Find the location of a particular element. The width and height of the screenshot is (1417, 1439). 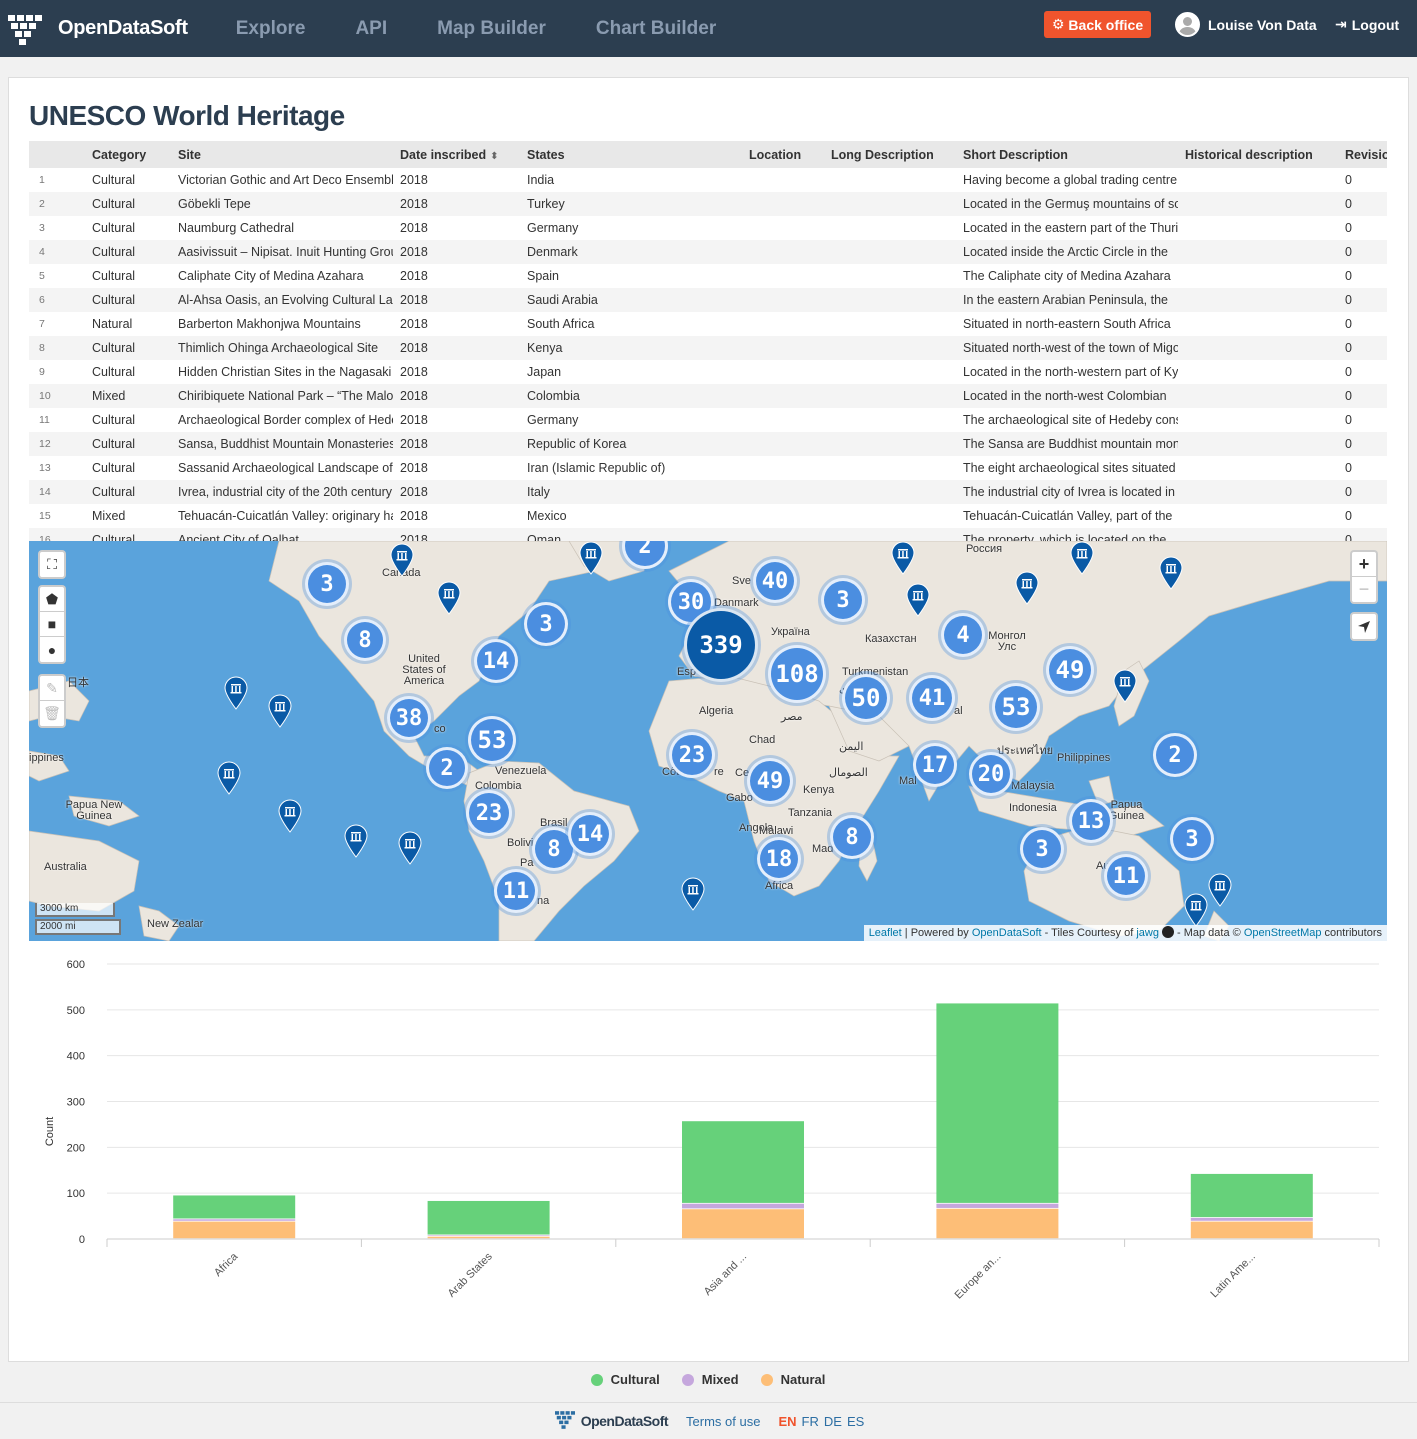

column-header-date-inscribed: Date inscribed ⬍ is located at coordinates (456, 154).